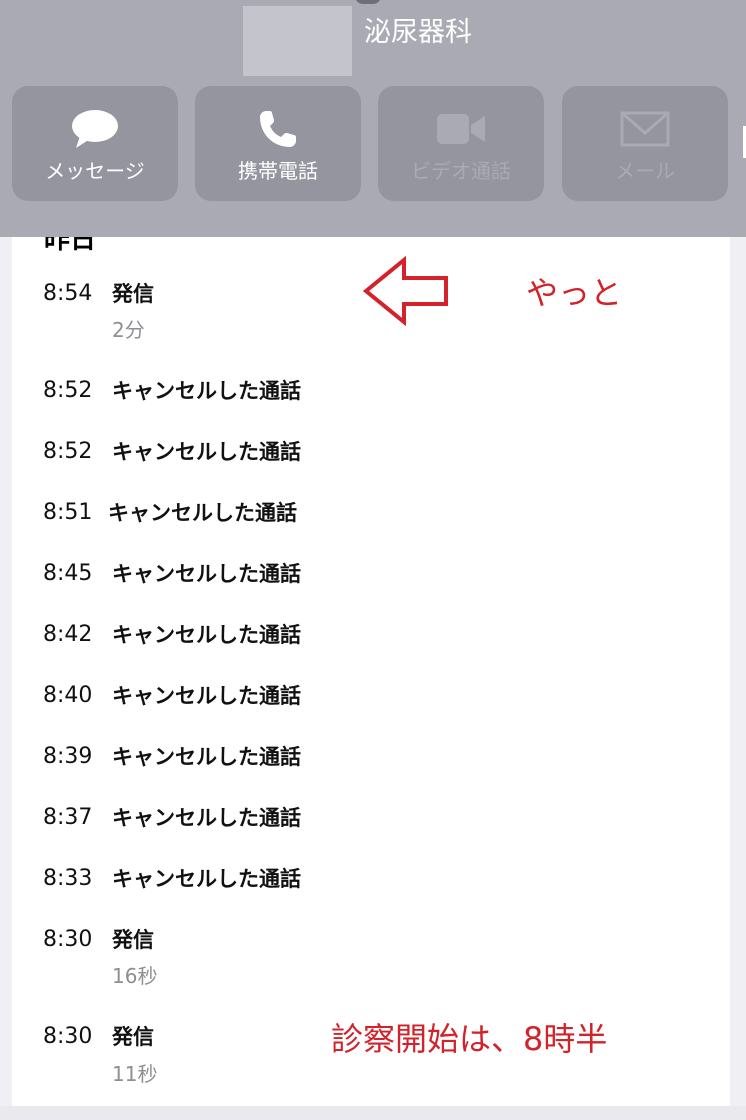  Describe the element at coordinates (297, 41) in the screenshot. I see `contact-photo-placeholder` at that location.